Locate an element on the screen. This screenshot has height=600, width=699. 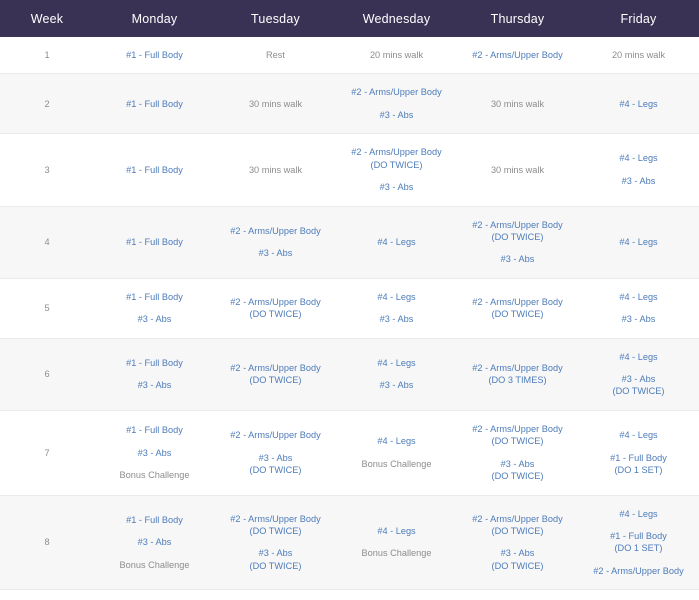
schedule-cell-wednesday: #4 - Legs Bonus Challenge is located at coordinates (396, 543).